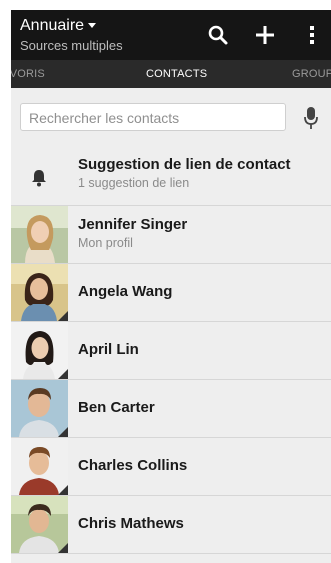 Image resolution: width=331 pixels, height=563 pixels. What do you see at coordinates (312, 35) in the screenshot?
I see `overflow-menu-icon` at bounding box center [312, 35].